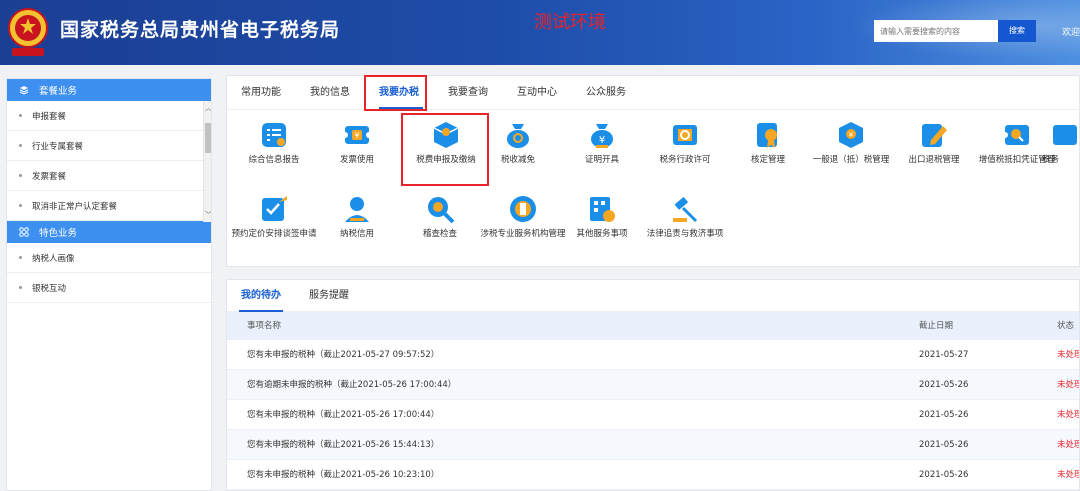 This screenshot has height=491, width=1080. I want to click on todo-item-name: 您有逾期未申报的税种（截止2021-05-26 17:00:44）, so click(351, 385).